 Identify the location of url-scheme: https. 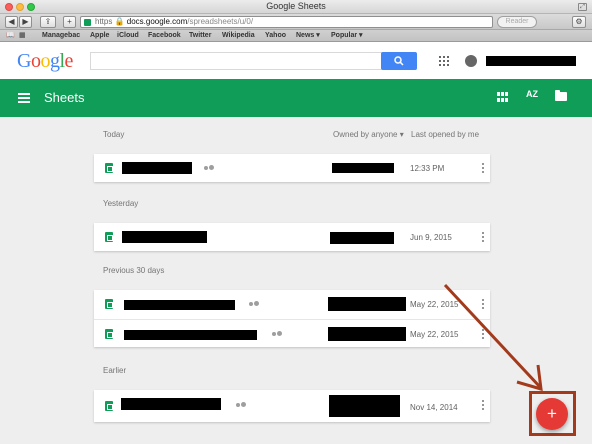
(104, 21).